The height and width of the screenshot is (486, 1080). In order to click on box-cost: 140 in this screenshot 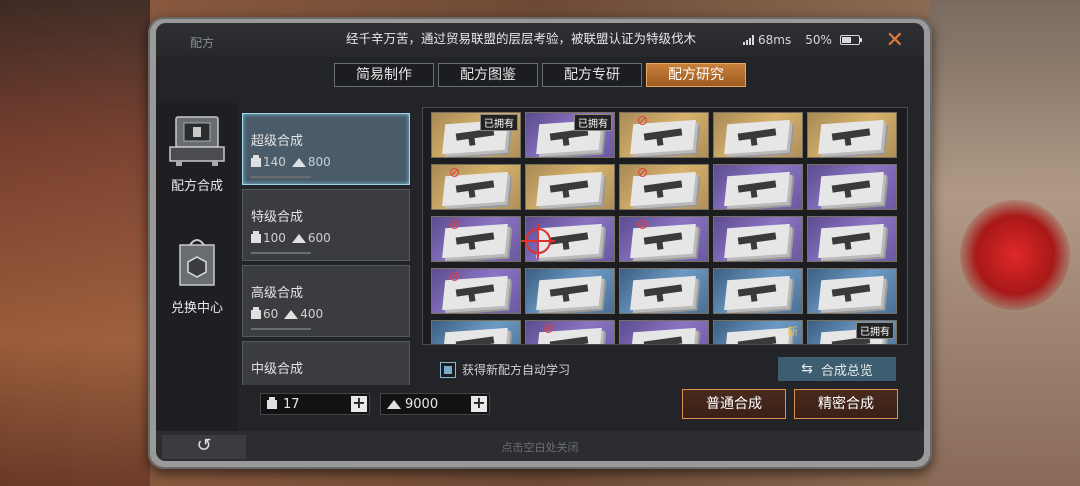, I will do `click(274, 162)`.